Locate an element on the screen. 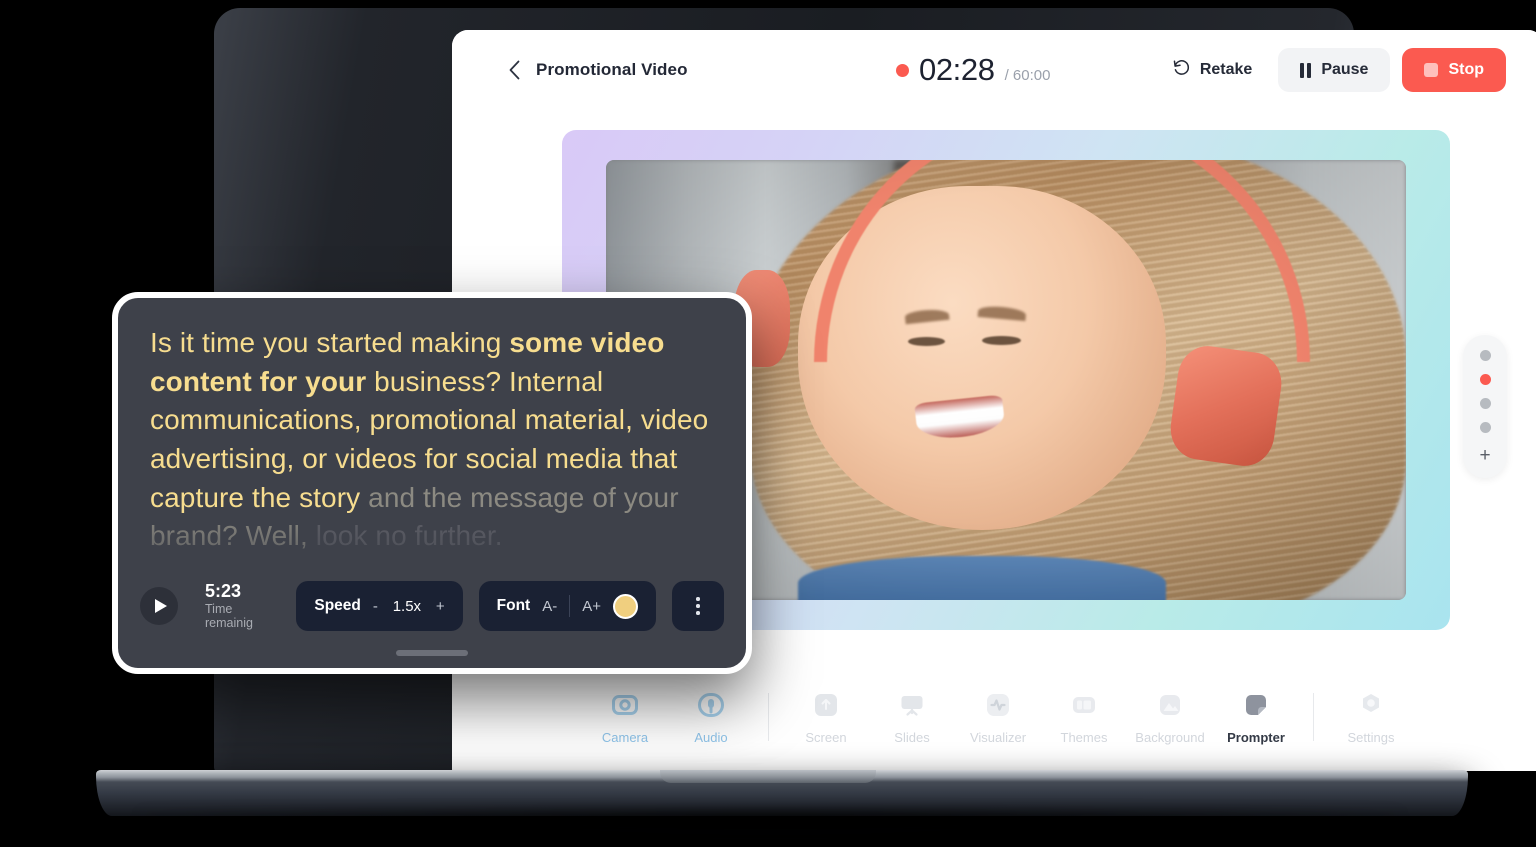  tab-themes: Themes is located at coordinates (1084, 717).